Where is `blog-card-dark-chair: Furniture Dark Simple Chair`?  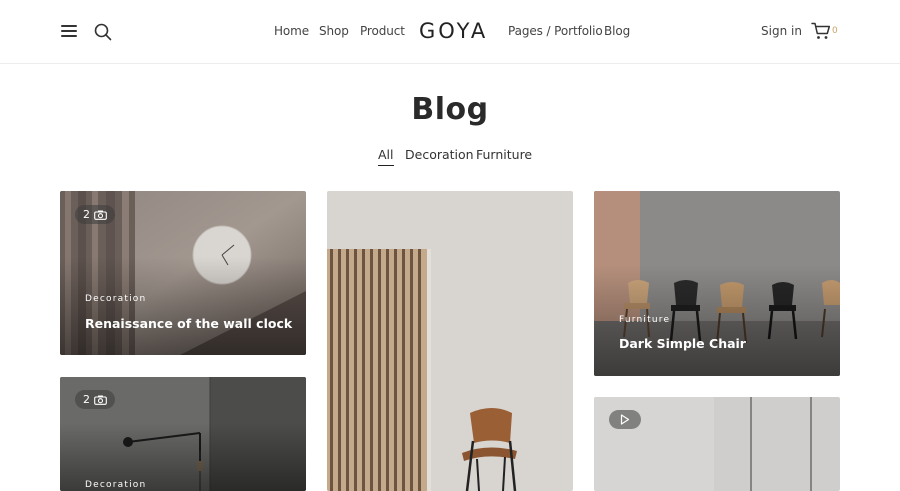
blog-card-dark-chair: Furniture Dark Simple Chair is located at coordinates (717, 283).